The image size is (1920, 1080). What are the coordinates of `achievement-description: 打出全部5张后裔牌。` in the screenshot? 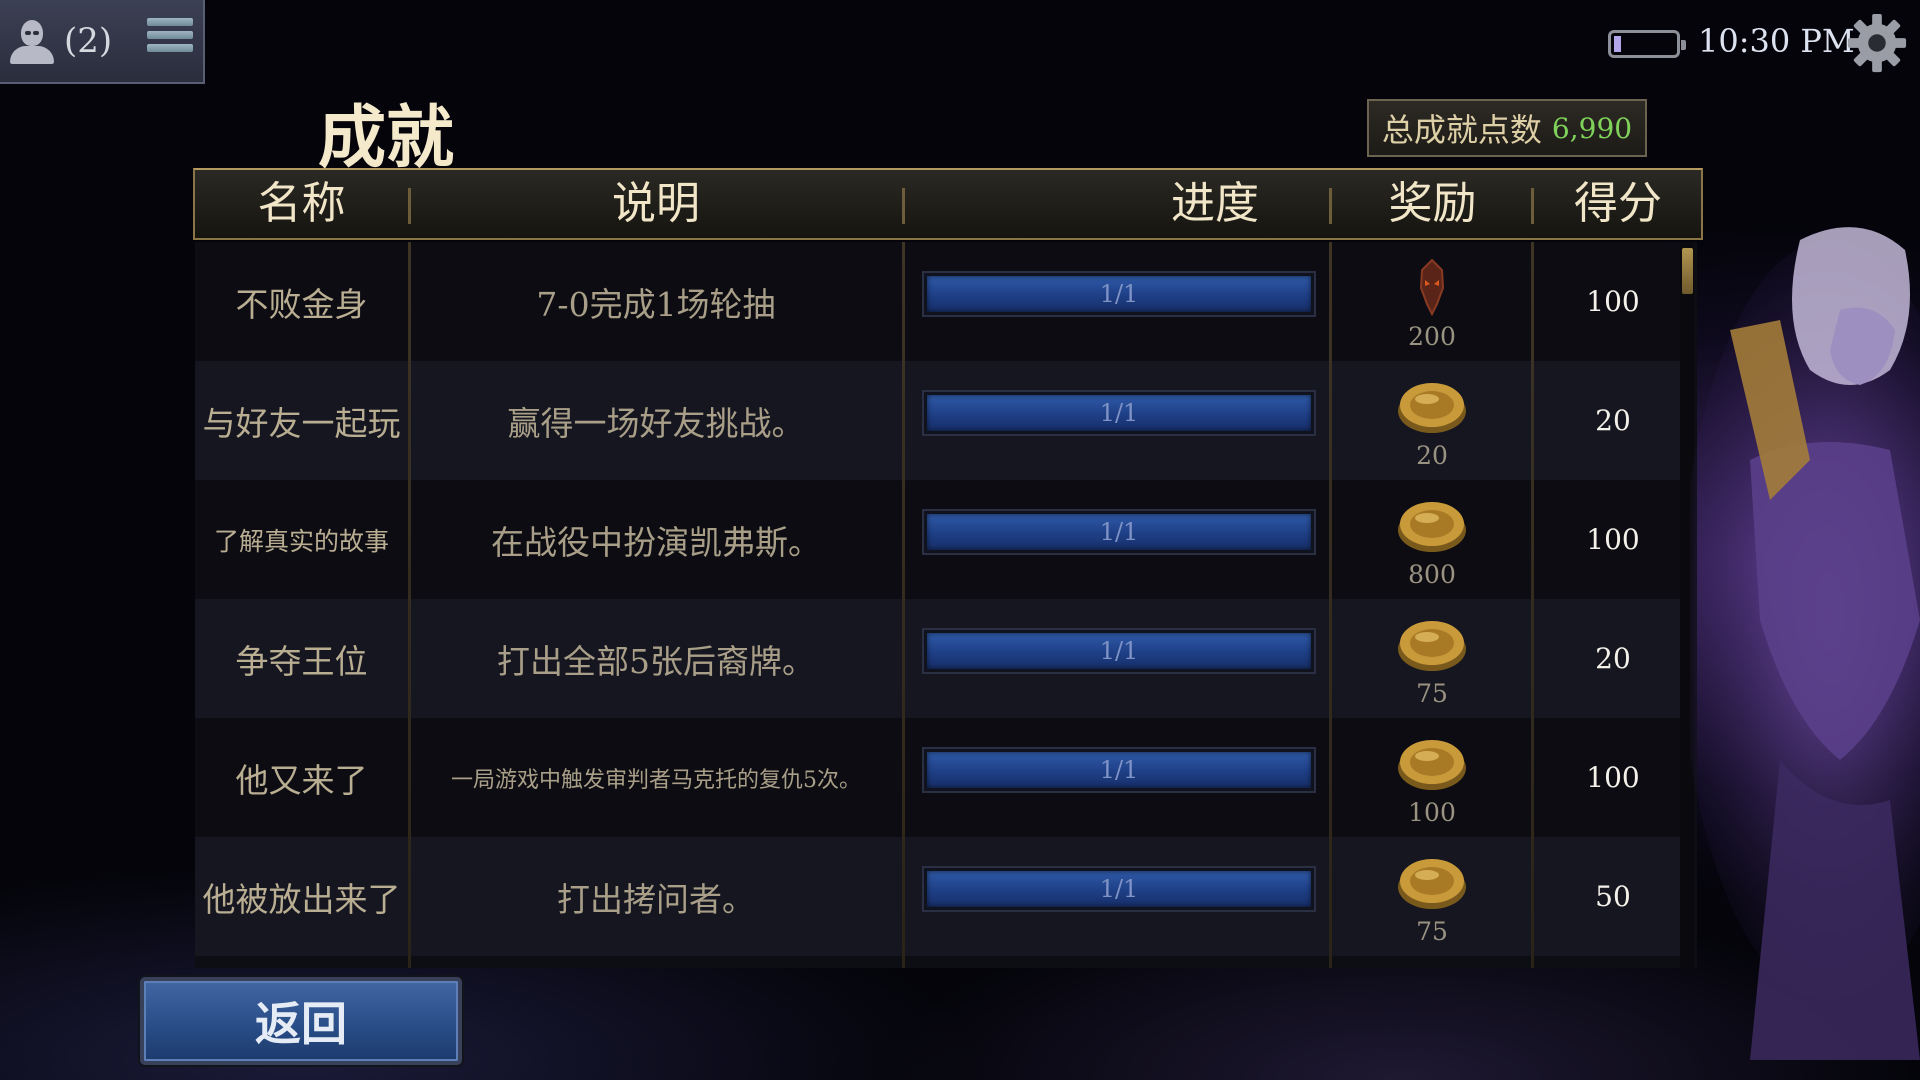 It's located at (656, 661).